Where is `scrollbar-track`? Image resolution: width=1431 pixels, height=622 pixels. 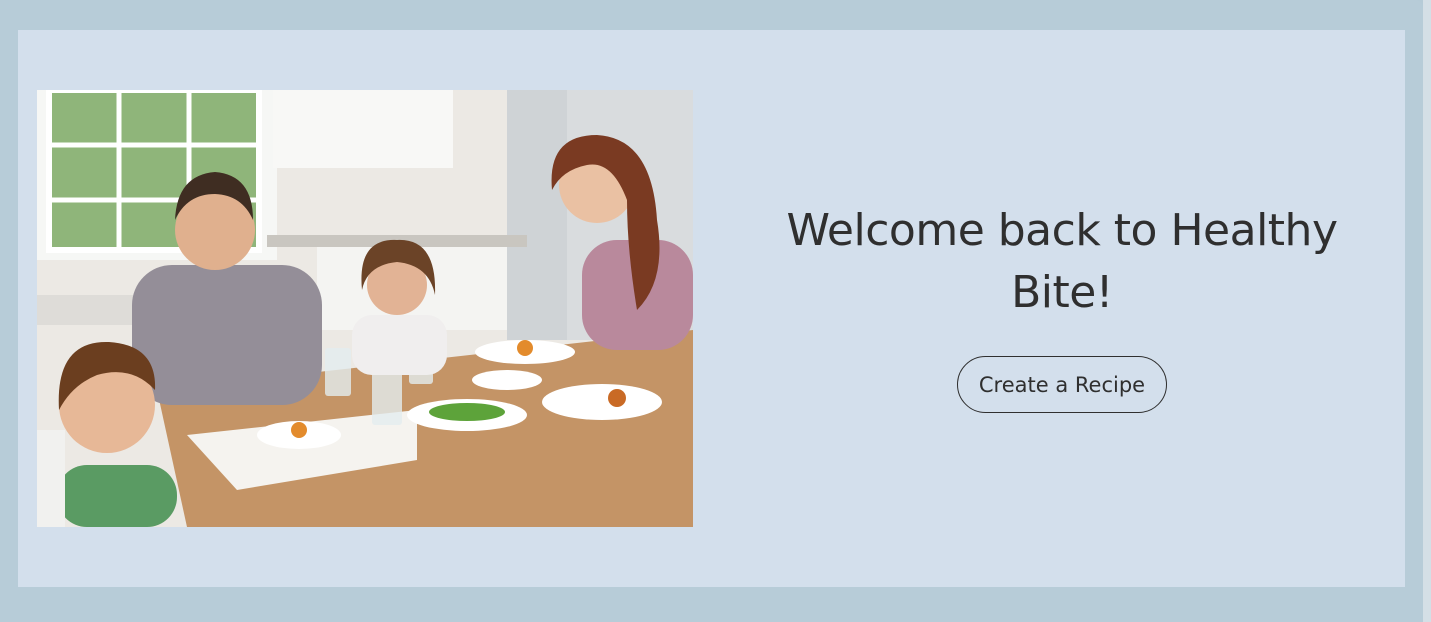 scrollbar-track is located at coordinates (1427, 311).